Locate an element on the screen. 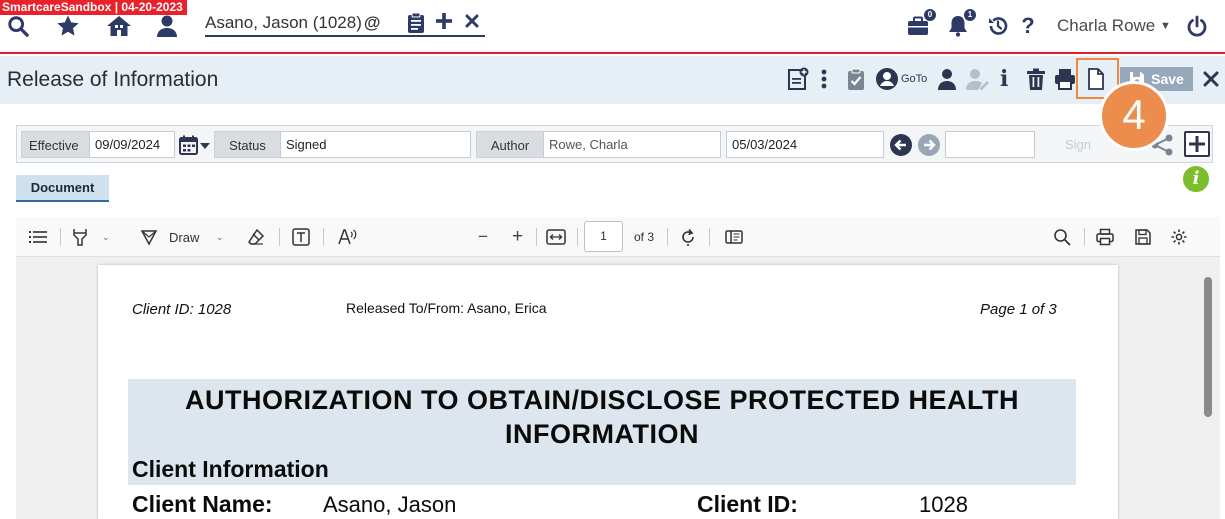 The height and width of the screenshot is (519, 1225). pdf-settings-icon is located at coordinates (1179, 237).